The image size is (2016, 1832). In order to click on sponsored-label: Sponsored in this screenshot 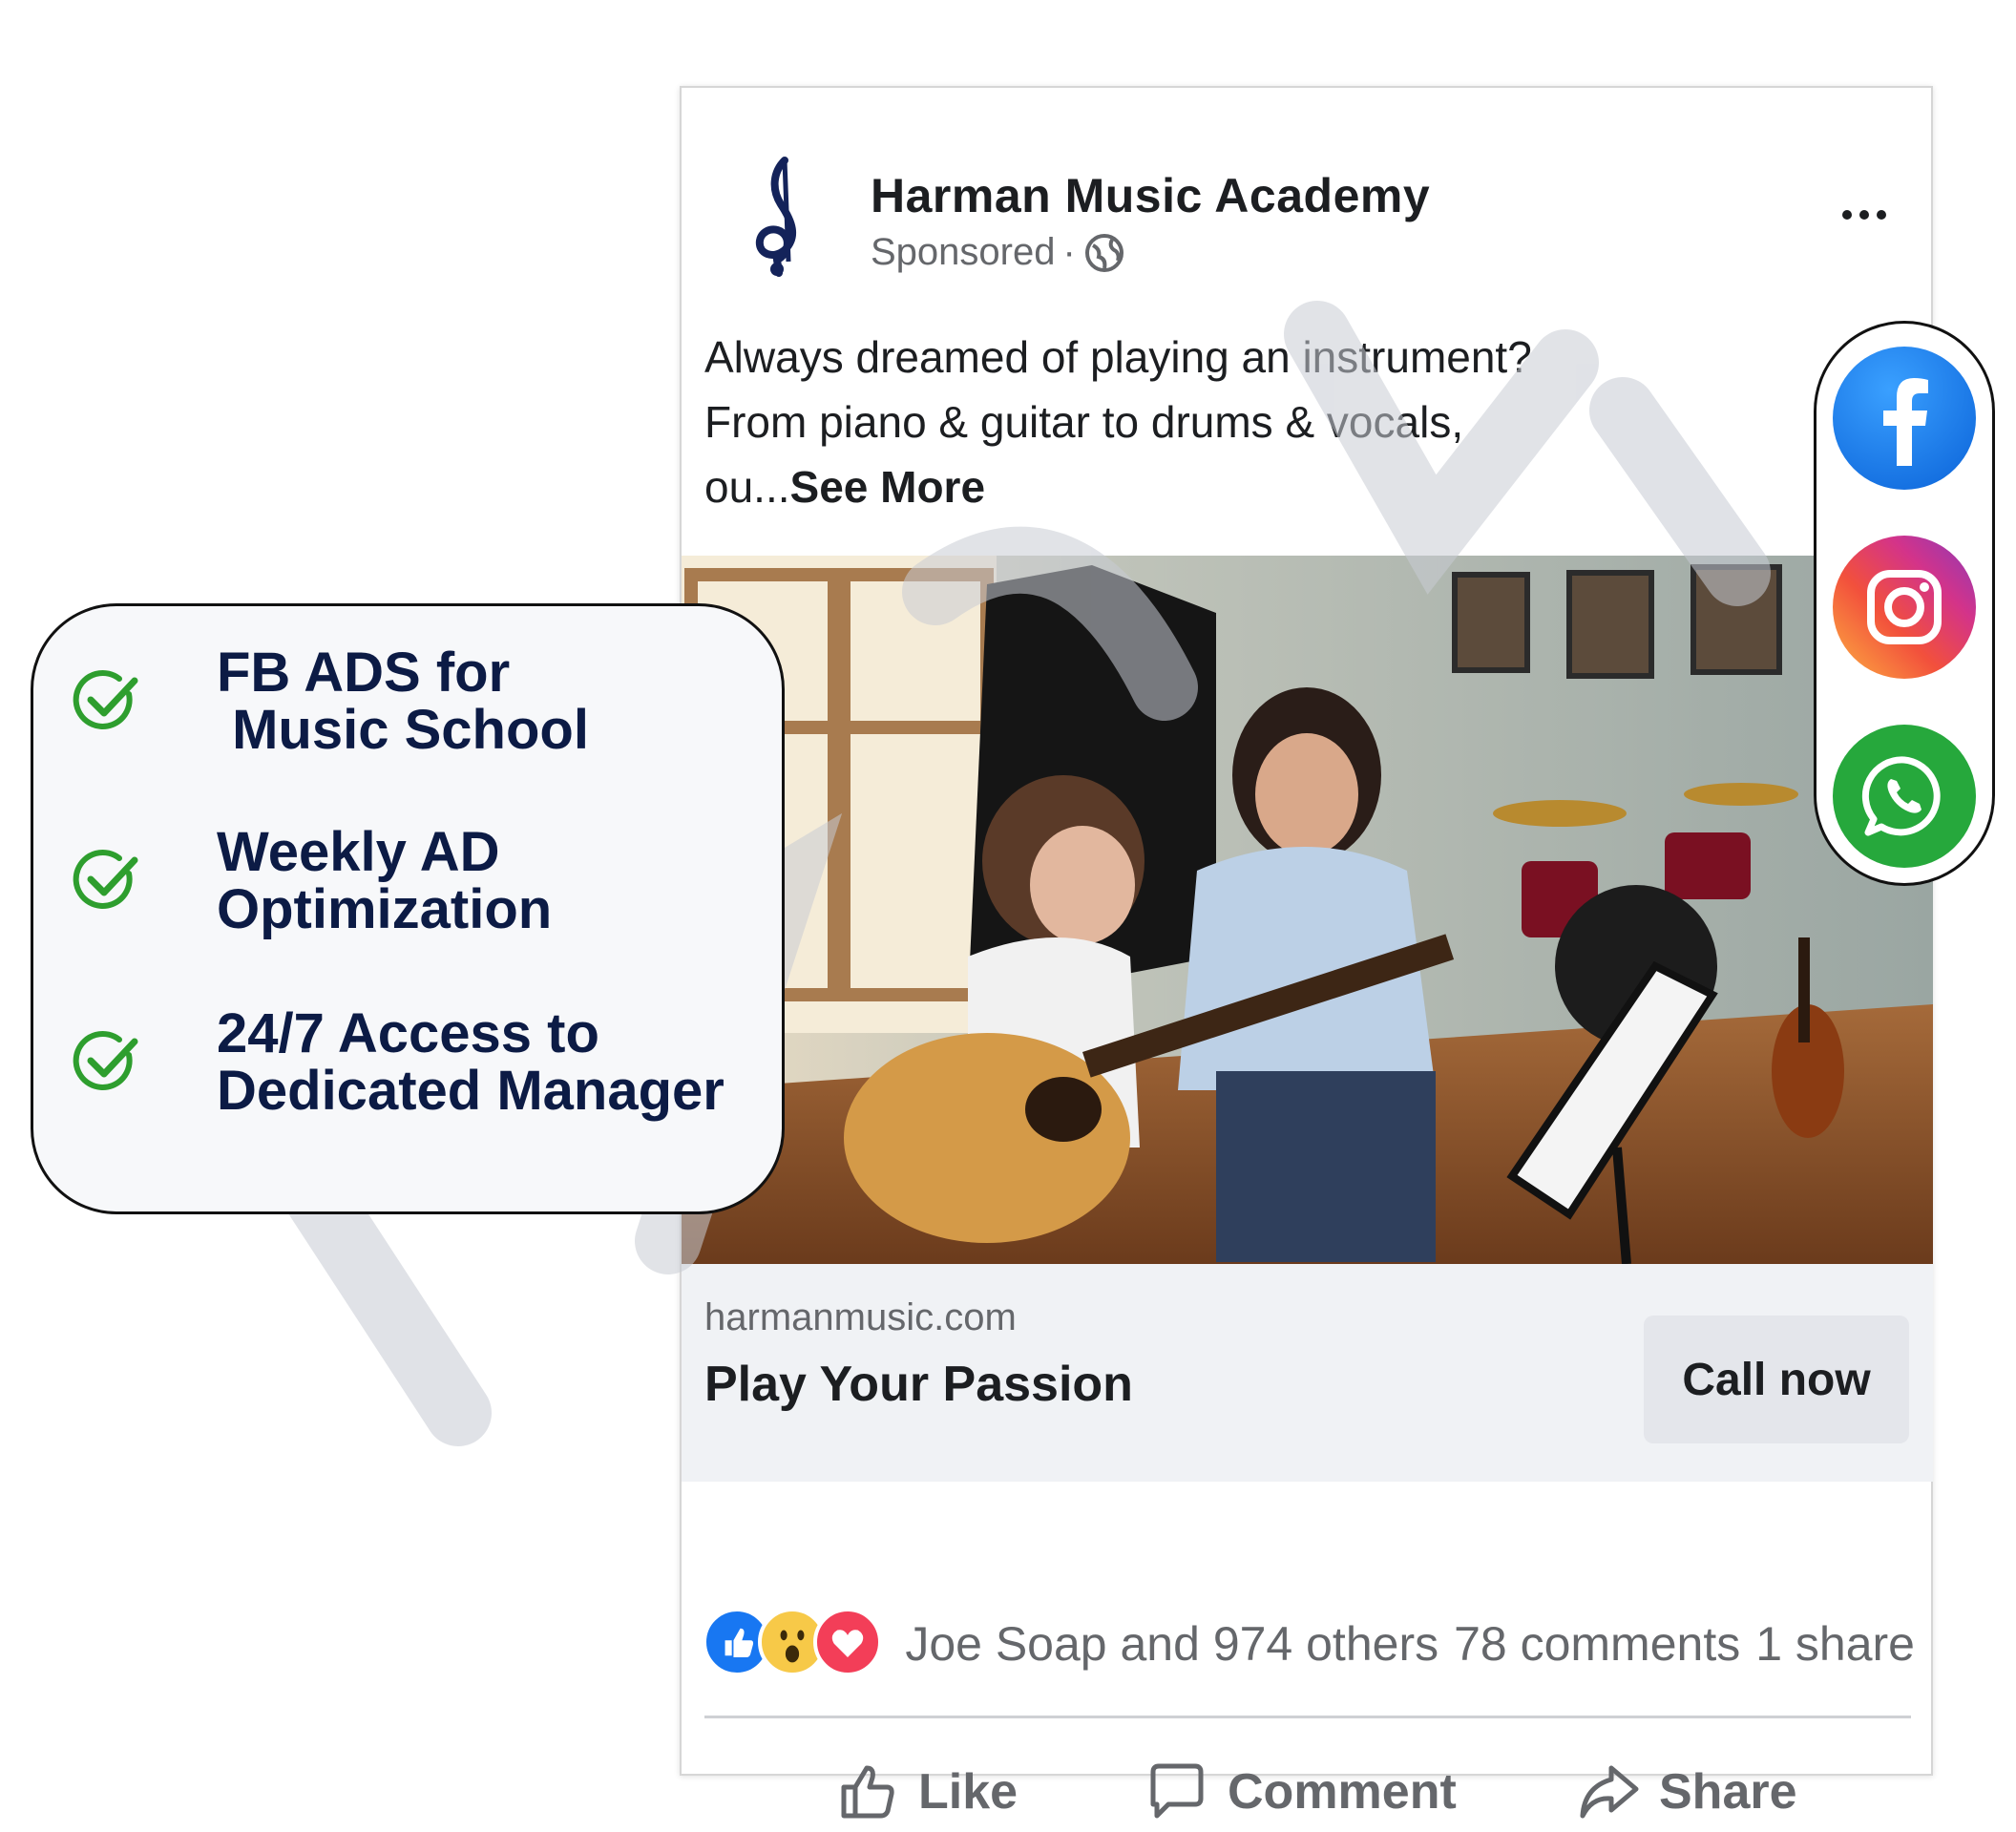, I will do `click(964, 252)`.